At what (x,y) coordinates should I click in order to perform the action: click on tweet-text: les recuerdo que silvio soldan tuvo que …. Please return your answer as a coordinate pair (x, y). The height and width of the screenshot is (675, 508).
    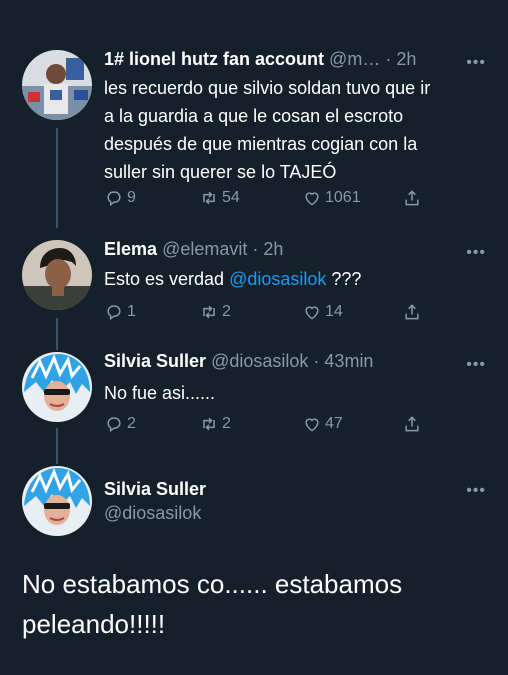
    Looking at the image, I should click on (296, 130).